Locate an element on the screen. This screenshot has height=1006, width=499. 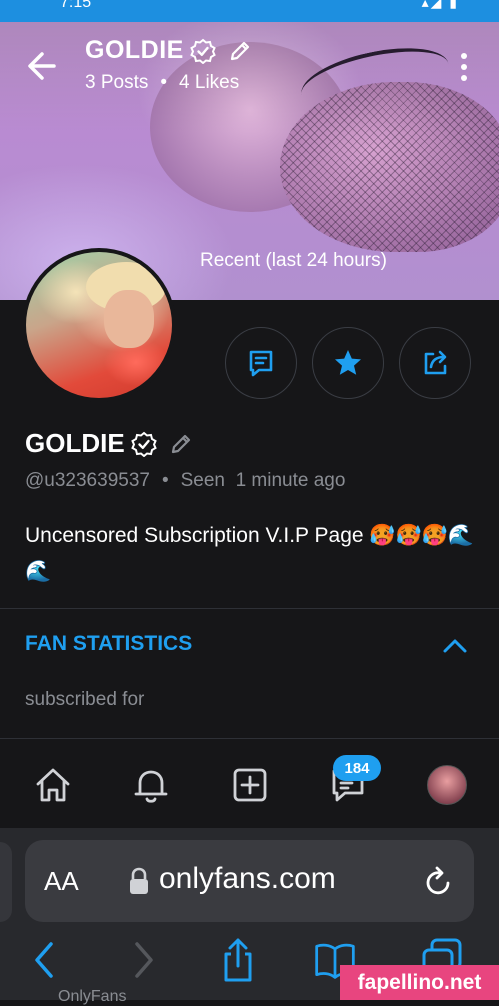
browser-share-button is located at coordinates (238, 960).